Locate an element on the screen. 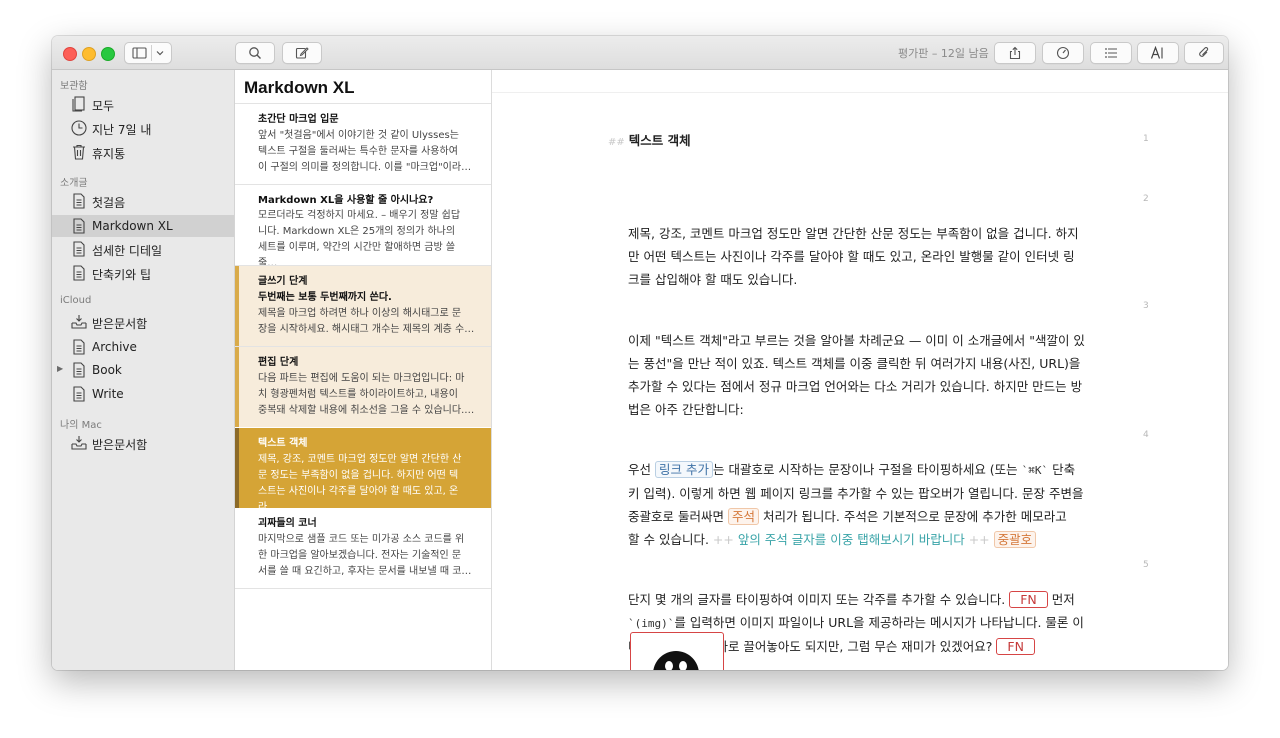 This screenshot has height=738, width=1280. annotation-text-object: 중괄호 is located at coordinates (1015, 539).